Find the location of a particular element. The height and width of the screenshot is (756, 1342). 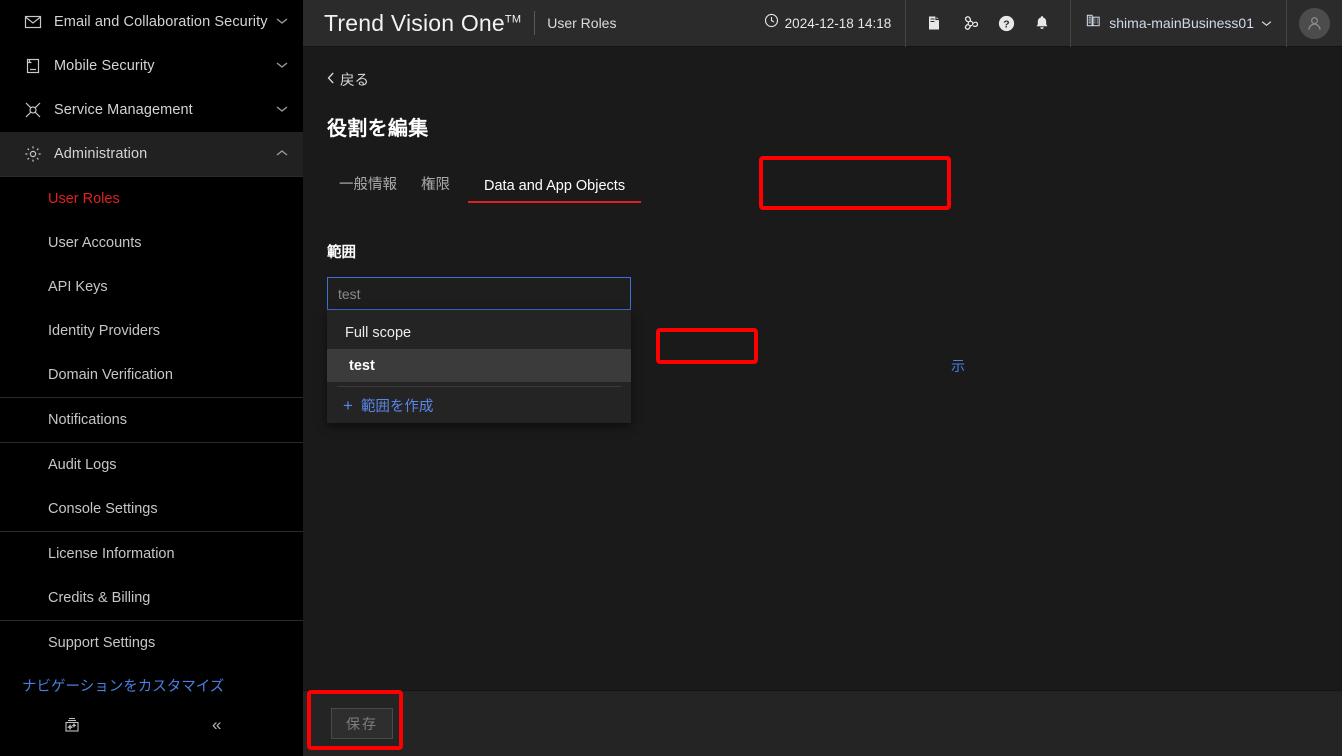

customize-navigation-label: ナビゲーションをカスタマイズ is located at coordinates (123, 686).